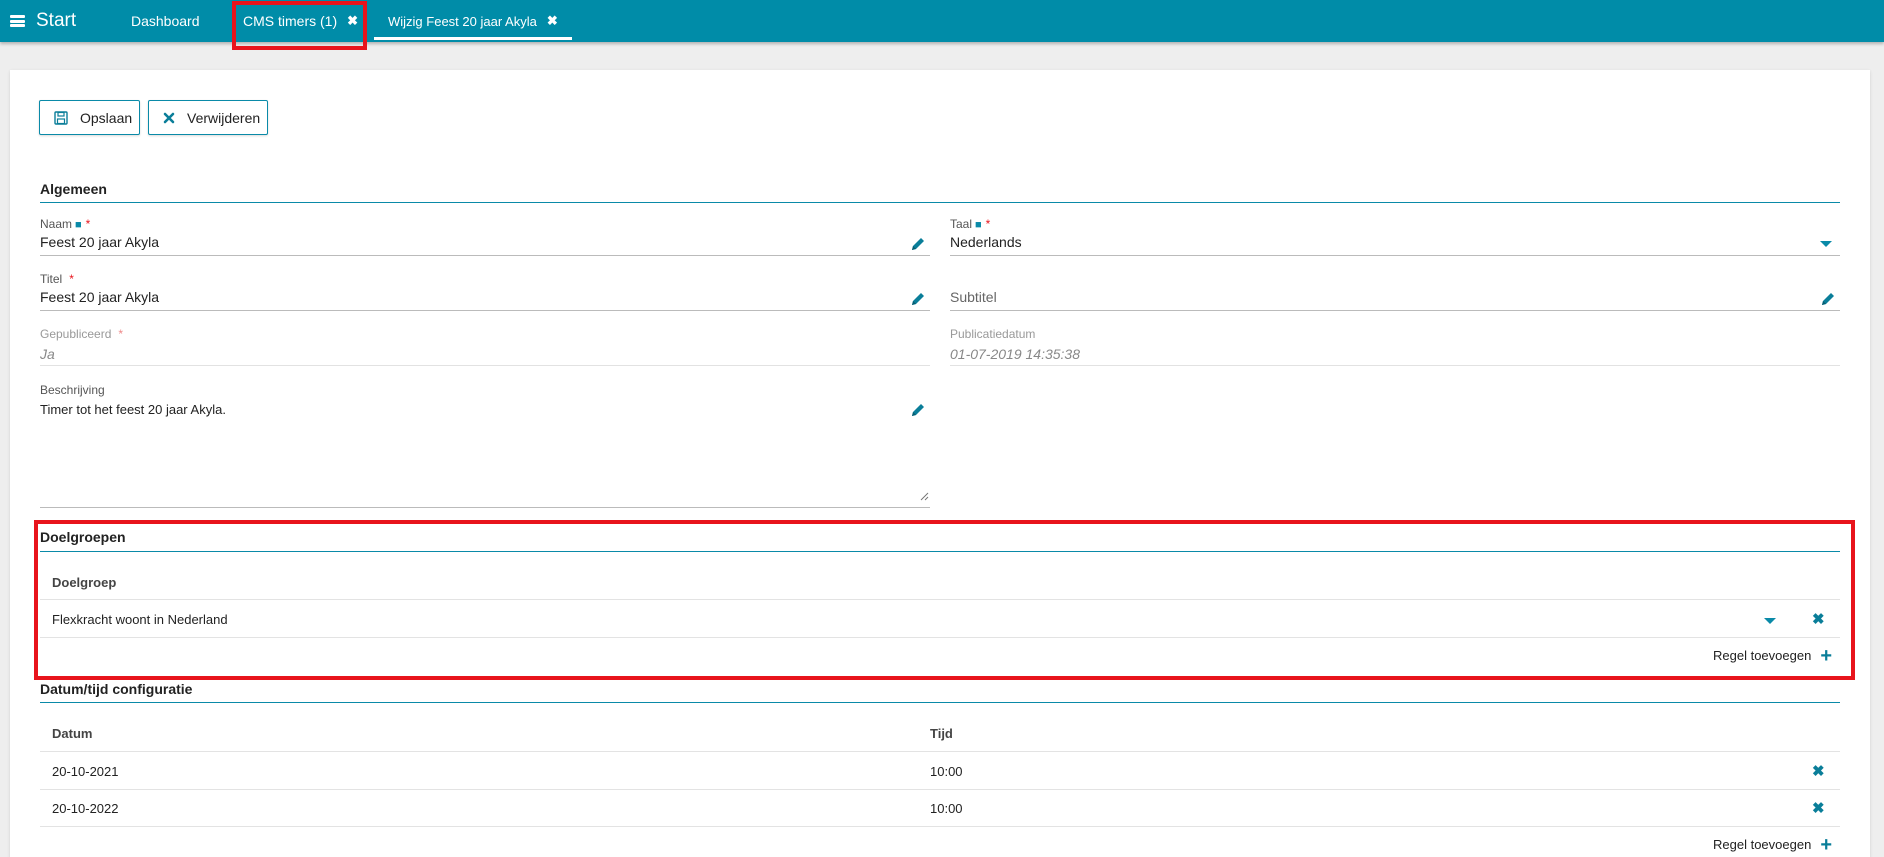  I want to click on naam-label: Naam ■ *, so click(65, 224).